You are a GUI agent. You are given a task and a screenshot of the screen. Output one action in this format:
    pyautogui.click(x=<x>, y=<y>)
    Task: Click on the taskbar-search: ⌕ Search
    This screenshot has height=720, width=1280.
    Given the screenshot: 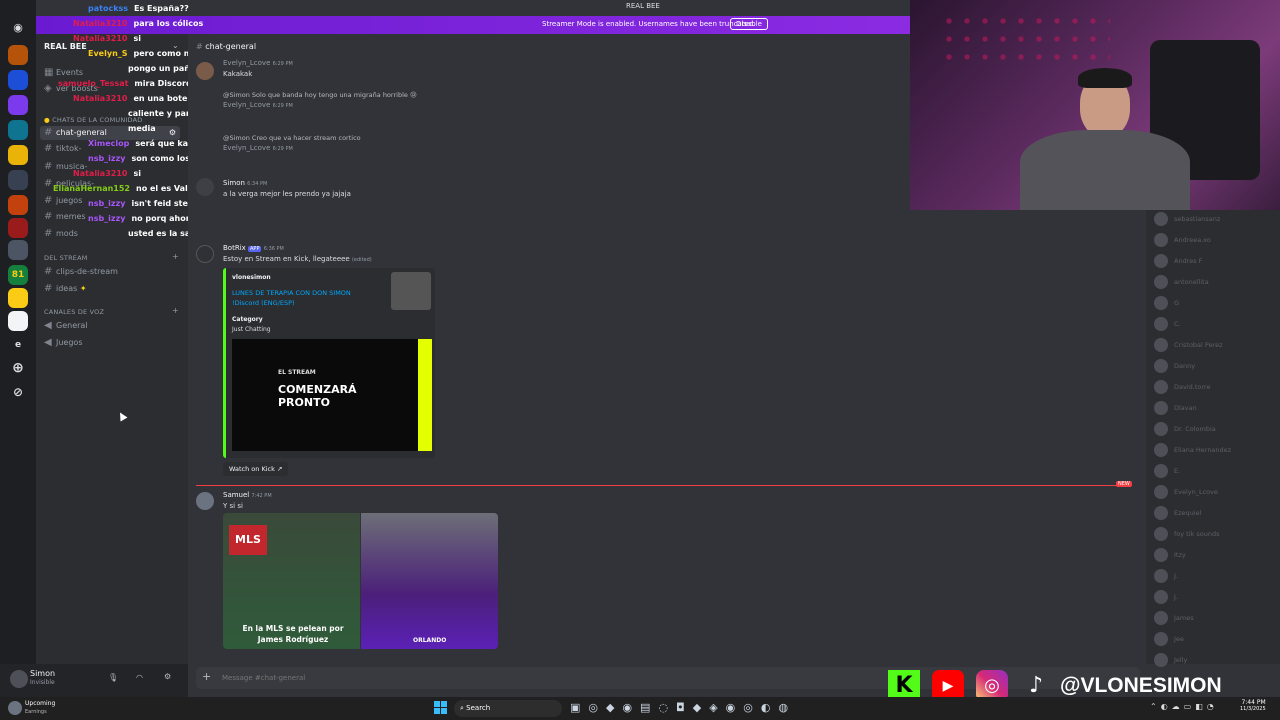 What is the action you would take?
    pyautogui.click(x=508, y=708)
    